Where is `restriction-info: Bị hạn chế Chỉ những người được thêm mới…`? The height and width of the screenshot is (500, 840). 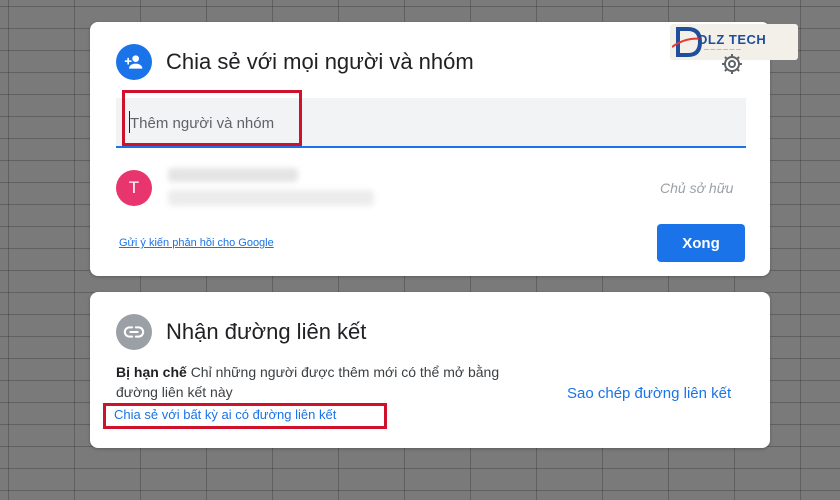
restriction-info: Bị hạn chế Chỉ những người được thêm mới… is located at coordinates (326, 382).